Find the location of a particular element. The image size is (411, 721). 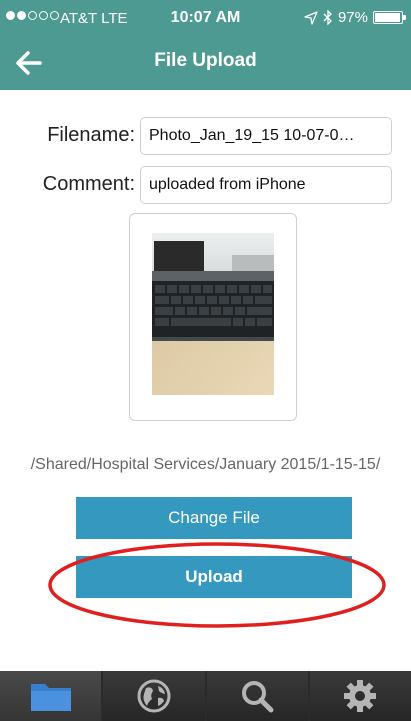

status-right-group: 97% is located at coordinates (355, 17).